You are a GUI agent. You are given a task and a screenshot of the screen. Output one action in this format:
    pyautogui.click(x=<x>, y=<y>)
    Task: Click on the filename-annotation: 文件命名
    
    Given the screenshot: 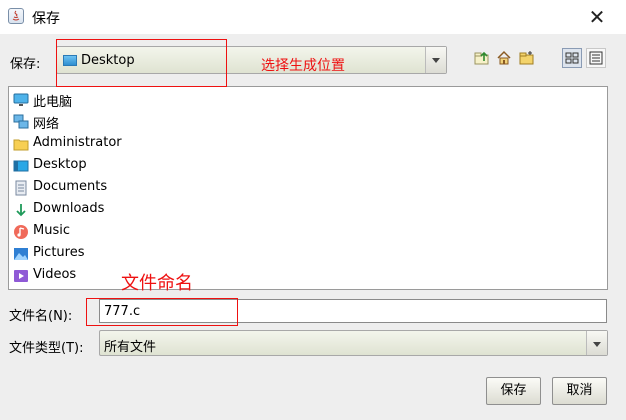 What is the action you would take?
    pyautogui.click(x=157, y=283)
    